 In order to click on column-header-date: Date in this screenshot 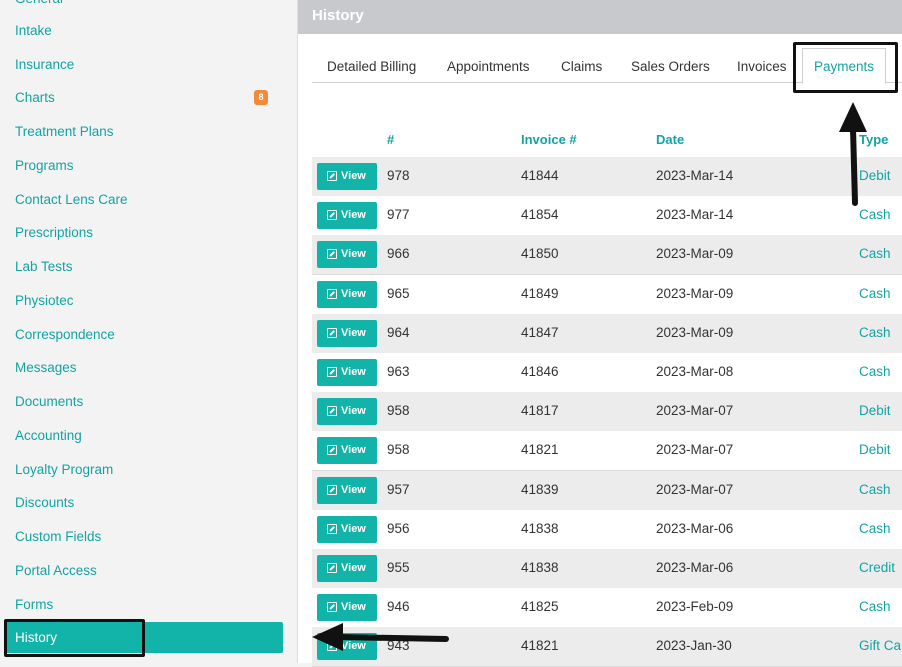, I will do `click(670, 139)`.